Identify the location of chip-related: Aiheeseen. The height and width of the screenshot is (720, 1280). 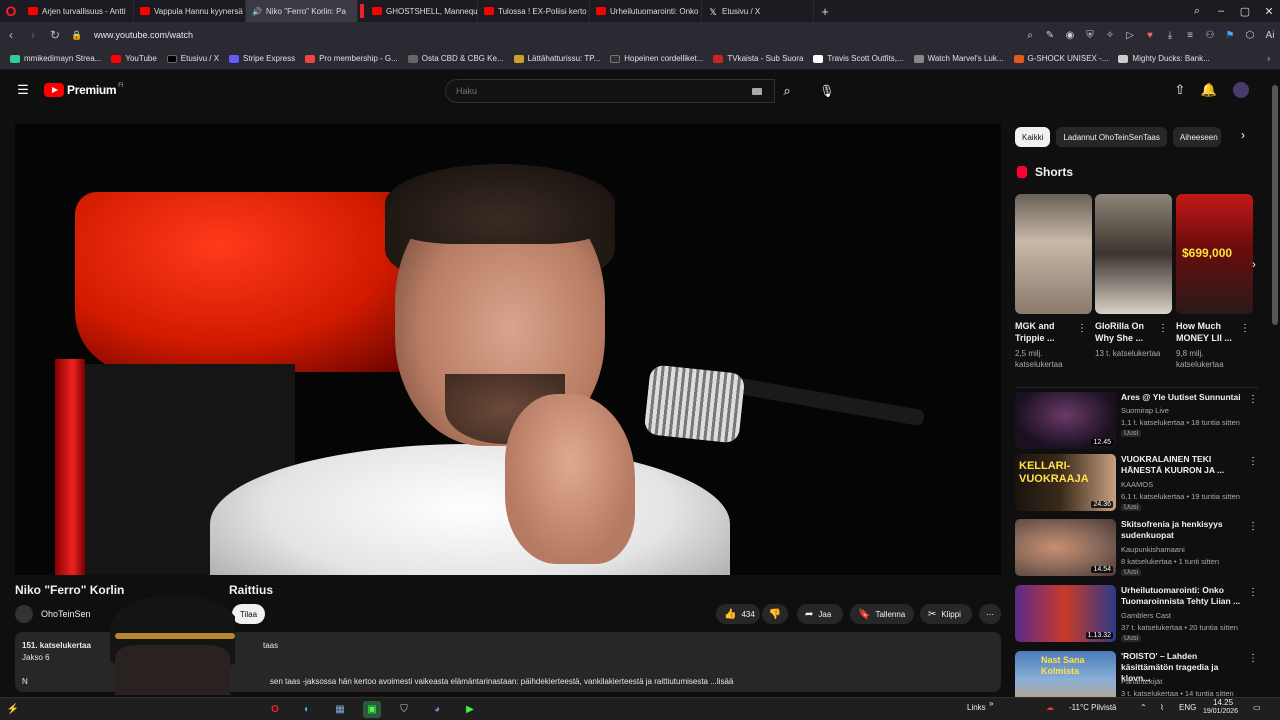
(1196, 137).